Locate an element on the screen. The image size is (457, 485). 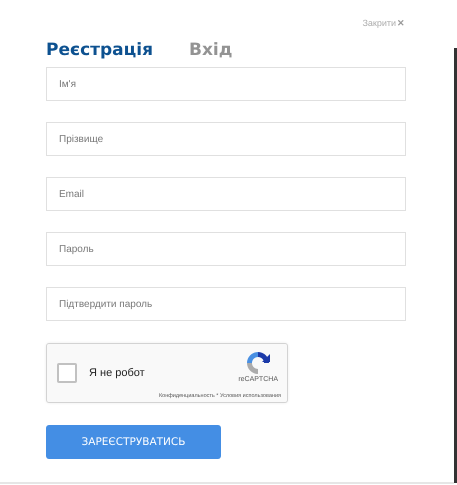
input-field: Ім'я is located at coordinates (226, 84).